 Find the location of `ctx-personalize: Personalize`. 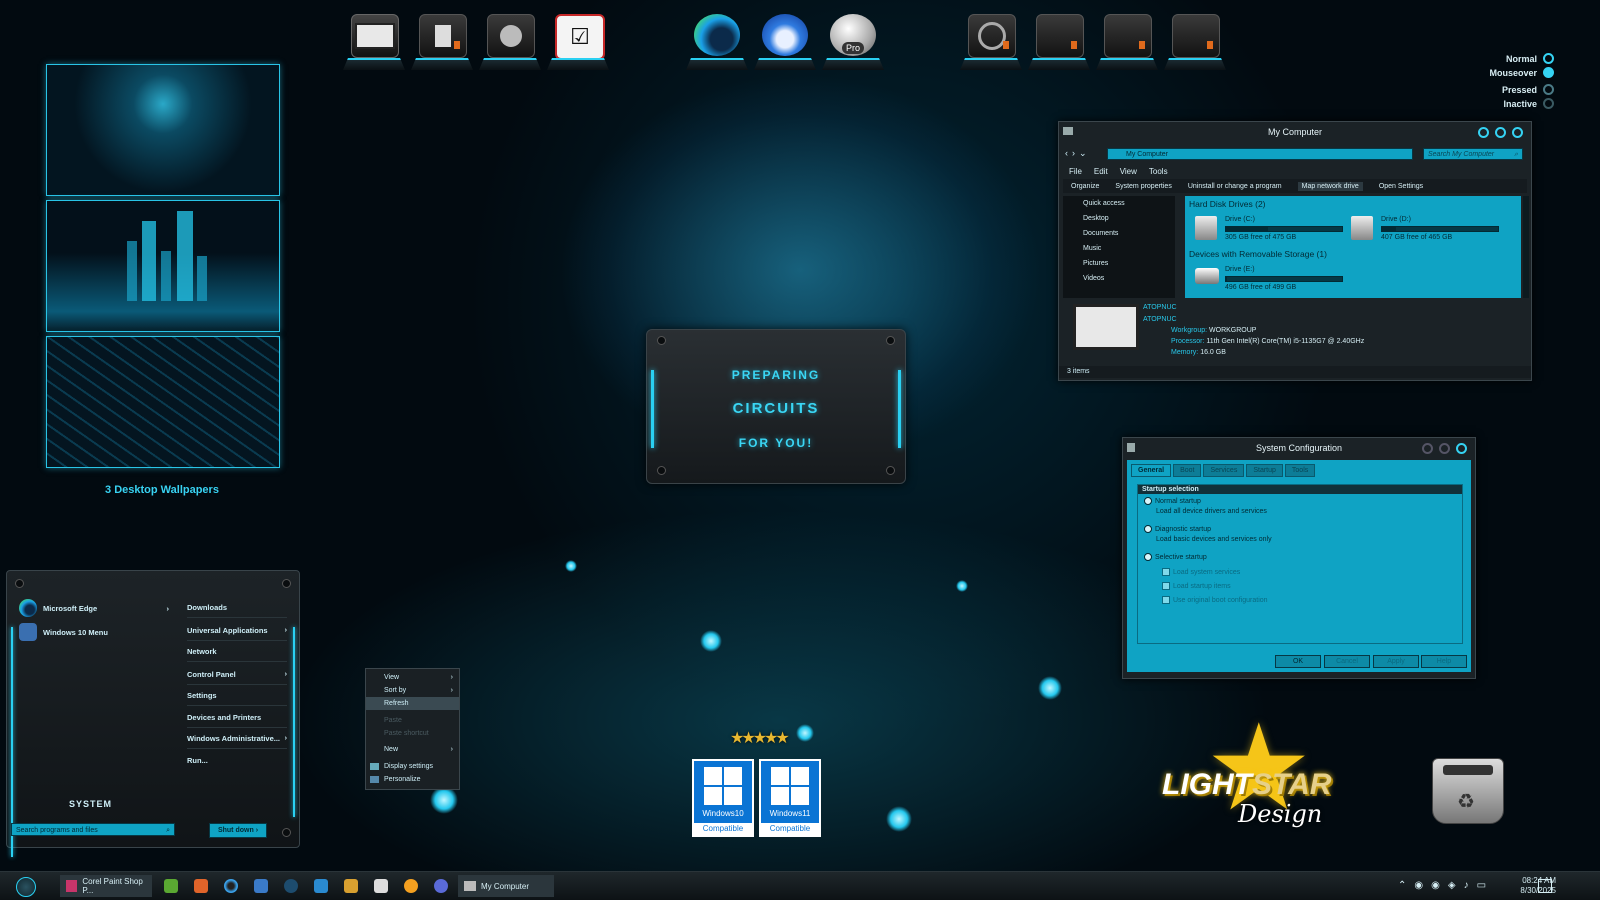

ctx-personalize: Personalize is located at coordinates (412, 779).